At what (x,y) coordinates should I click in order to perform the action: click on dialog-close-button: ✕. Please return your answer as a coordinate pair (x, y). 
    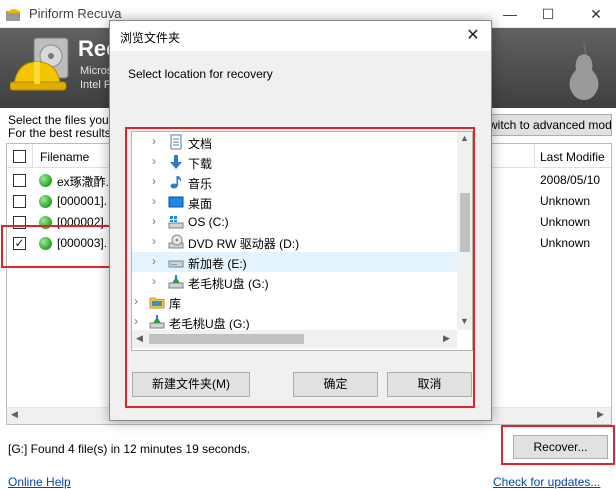
    Looking at the image, I should click on (473, 35).